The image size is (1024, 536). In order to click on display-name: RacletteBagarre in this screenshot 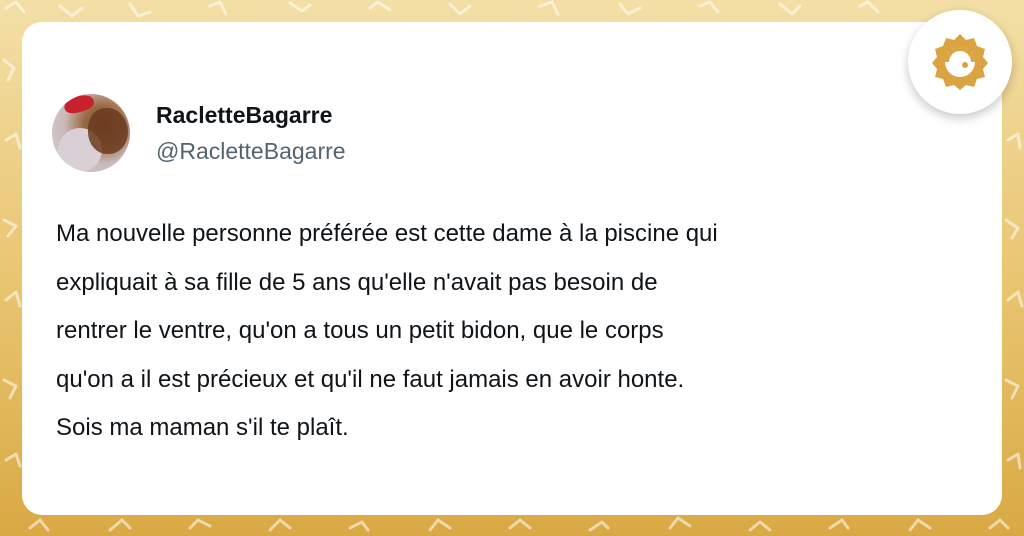, I will do `click(244, 115)`.